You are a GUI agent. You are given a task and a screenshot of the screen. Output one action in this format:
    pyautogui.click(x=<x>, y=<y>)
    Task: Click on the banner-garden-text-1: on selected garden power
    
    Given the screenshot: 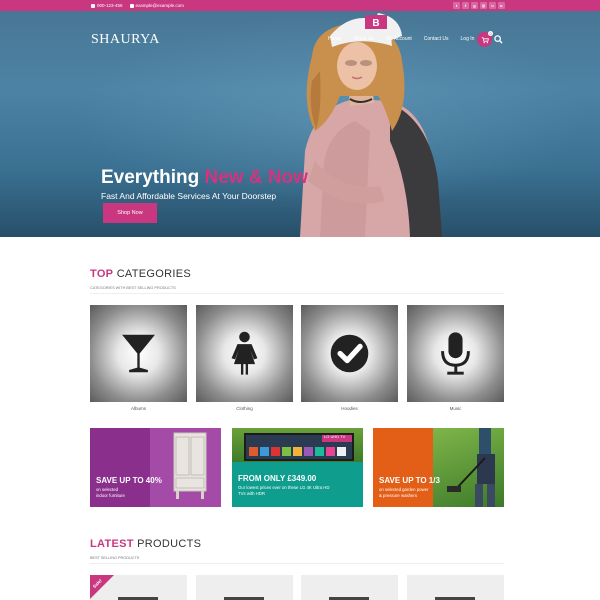 What is the action you would take?
    pyautogui.click(x=404, y=489)
    